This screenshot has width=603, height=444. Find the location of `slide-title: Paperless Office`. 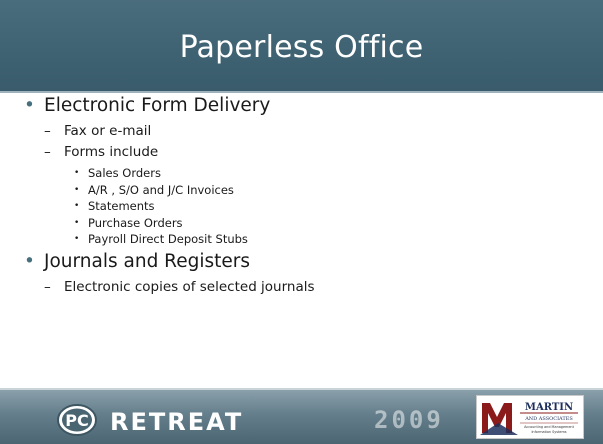

slide-title: Paperless Office is located at coordinates (301, 47).